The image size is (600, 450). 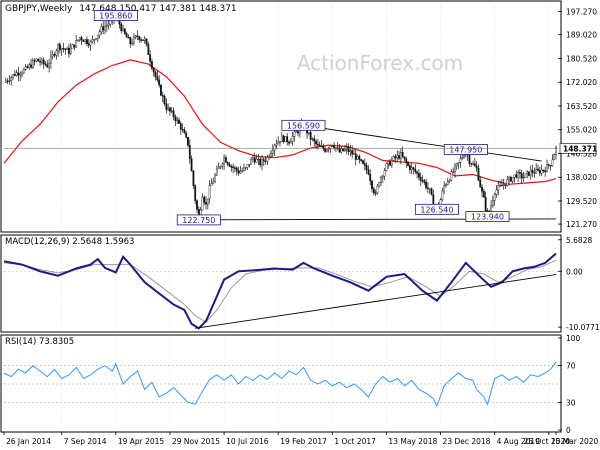 What do you see at coordinates (56, 9) in the screenshot?
I see `title-timeframe: Weekly` at bounding box center [56, 9].